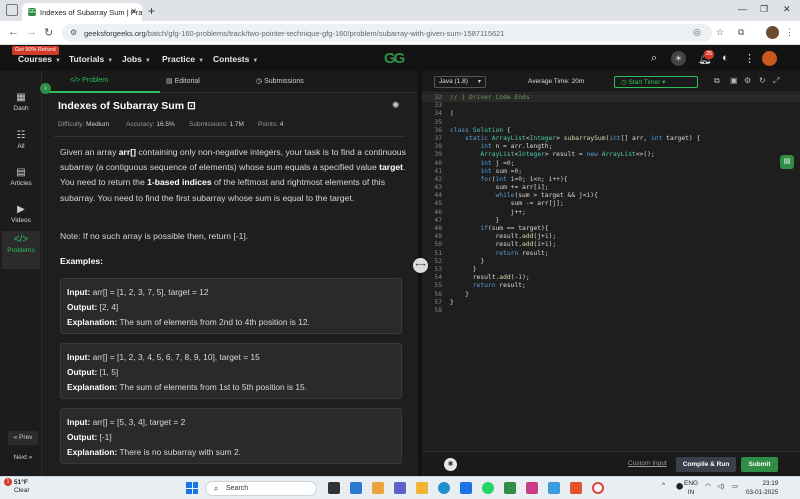 The image size is (800, 499). What do you see at coordinates (697, 32) in the screenshot?
I see `eye-off-icon: ◎` at bounding box center [697, 32].